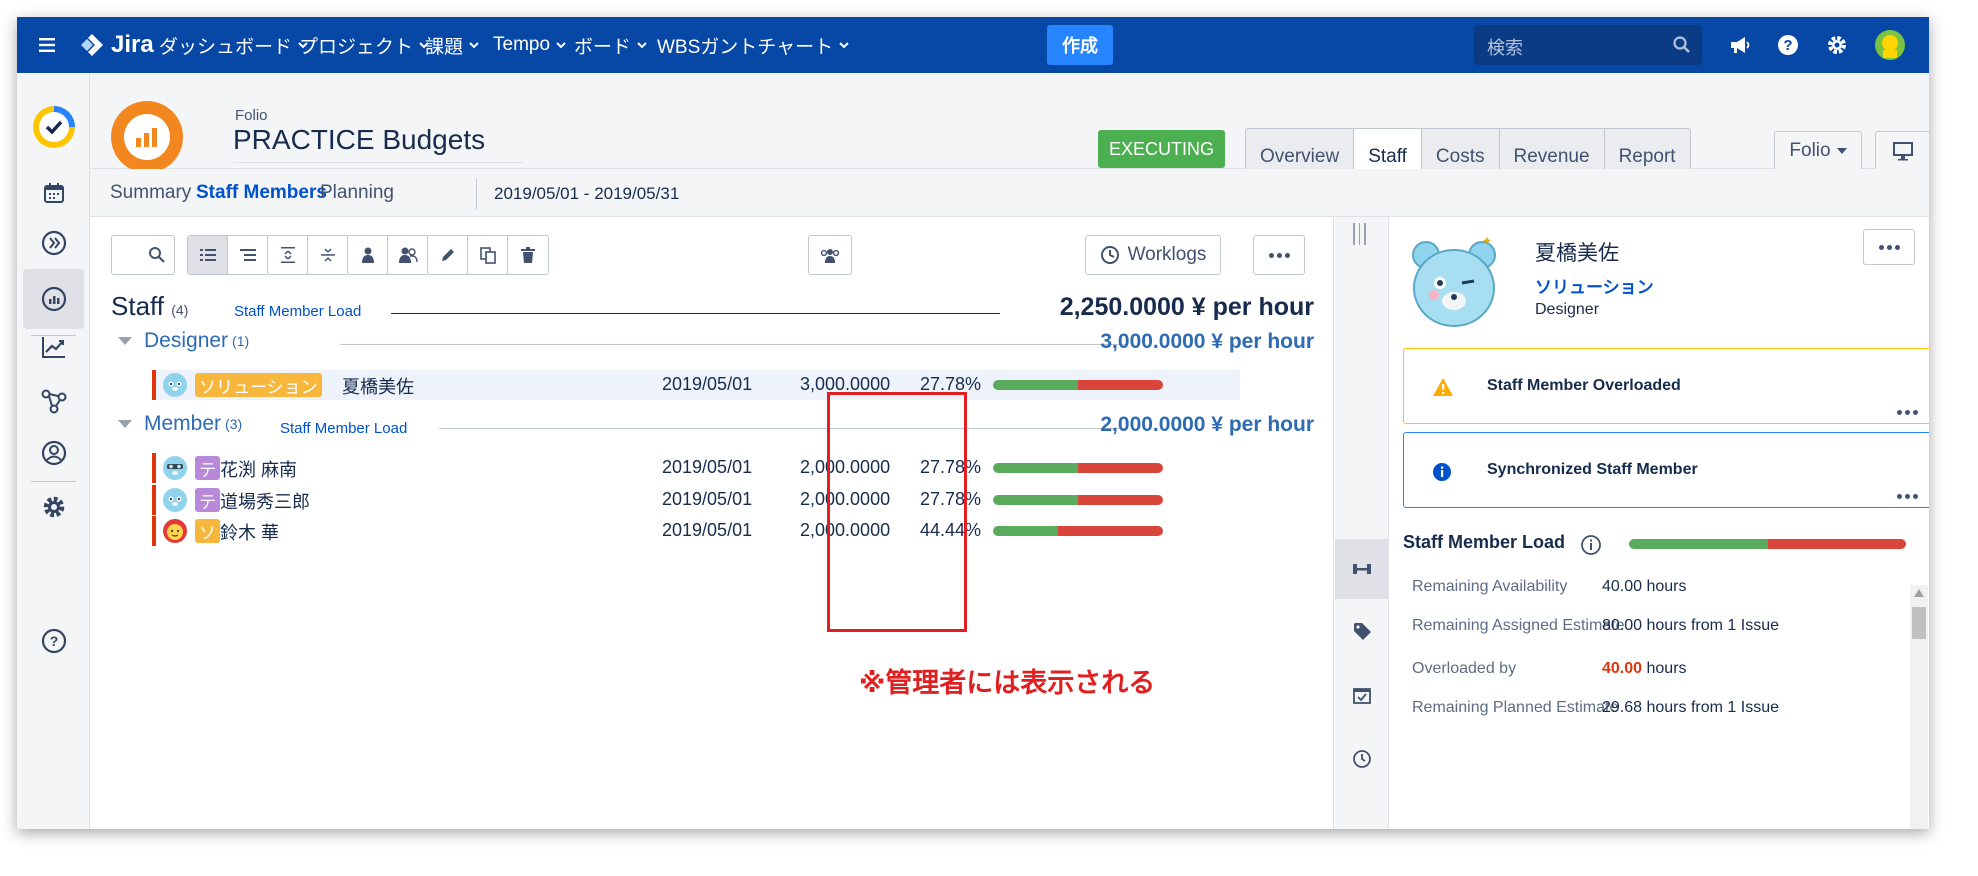  What do you see at coordinates (251, 115) in the screenshot?
I see `project-category: Folio` at bounding box center [251, 115].